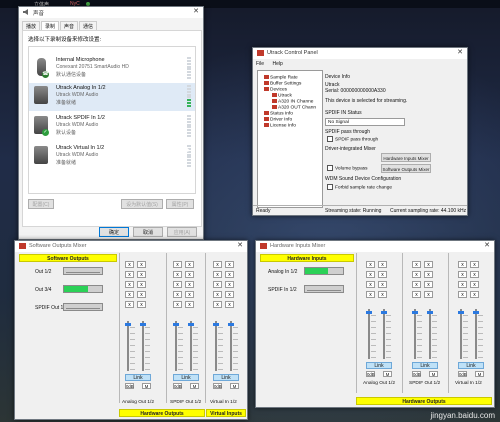 This screenshot has height=422, width=500. What do you see at coordinates (292, 101) in the screenshot?
I see `tree-item: A320 IN Channe` at bounding box center [292, 101].